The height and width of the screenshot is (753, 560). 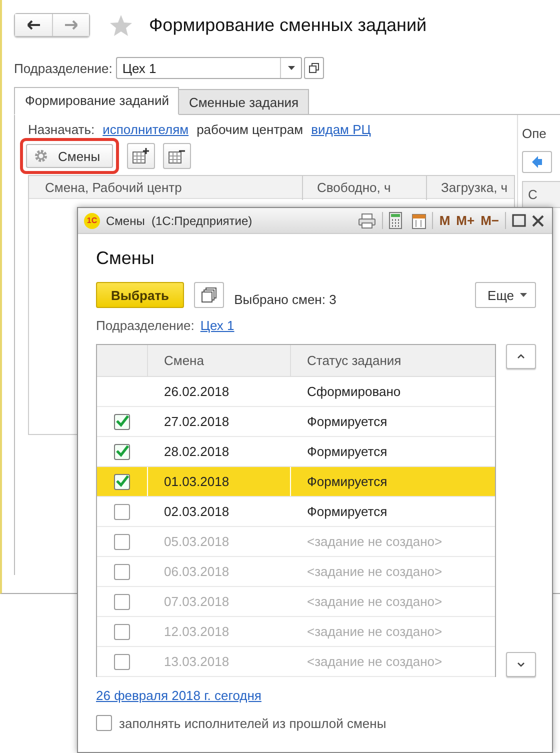 I want to click on open-icon, so click(x=314, y=68).